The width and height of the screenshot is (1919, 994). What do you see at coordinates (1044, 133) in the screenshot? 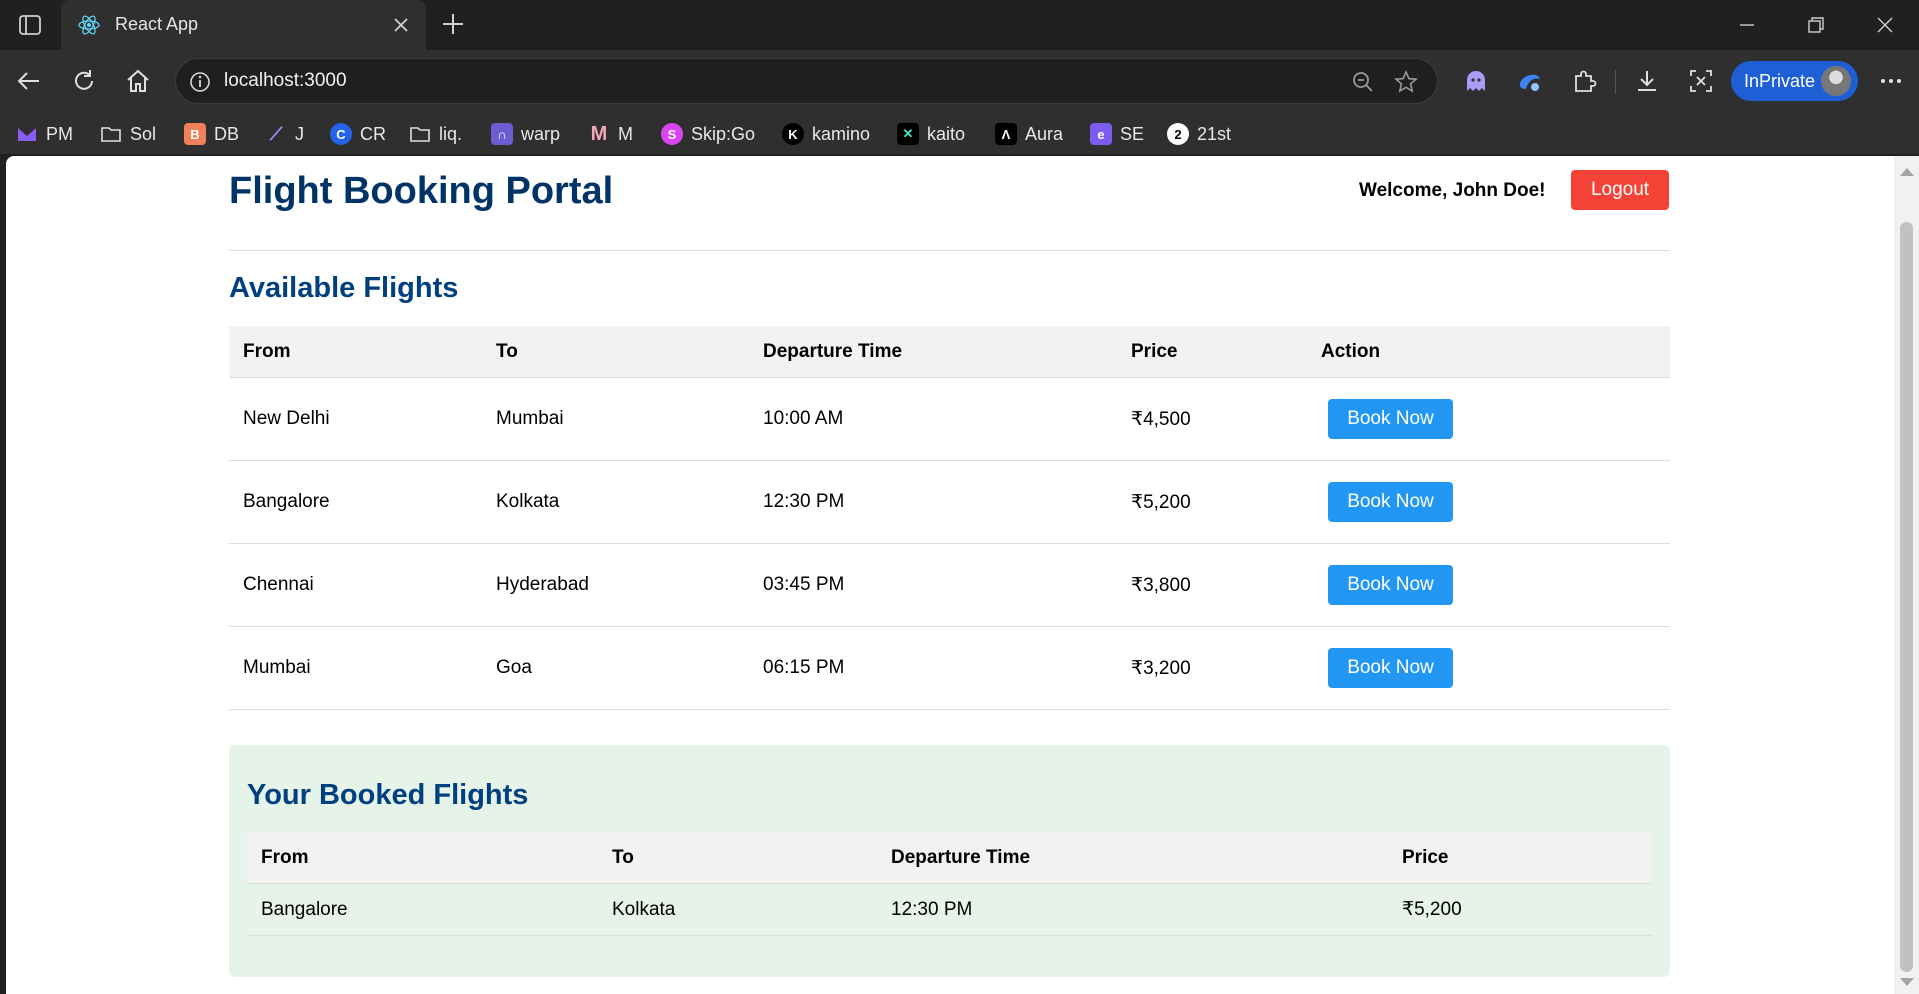
I see `bookmark-label: Aura` at bounding box center [1044, 133].